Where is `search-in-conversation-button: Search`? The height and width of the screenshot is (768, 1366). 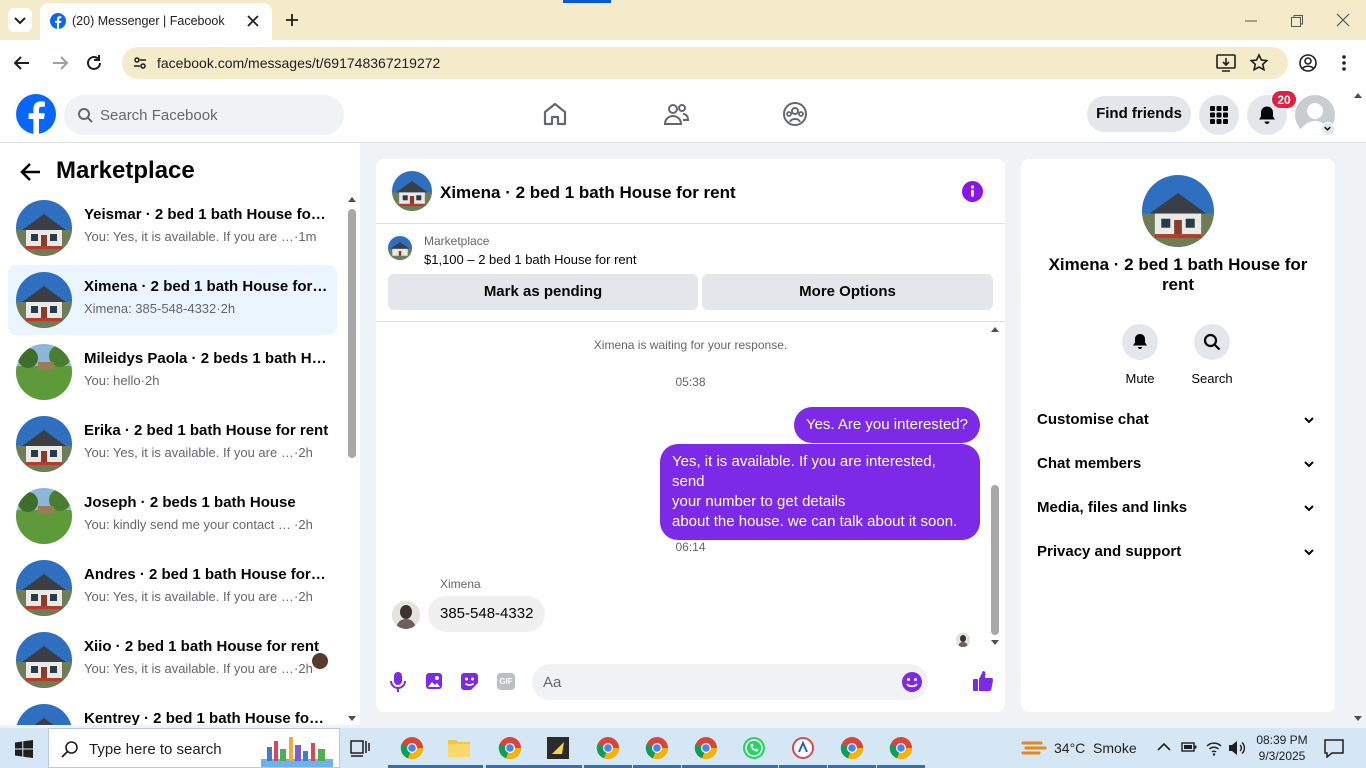
search-in-conversation-button: Search is located at coordinates (1212, 355).